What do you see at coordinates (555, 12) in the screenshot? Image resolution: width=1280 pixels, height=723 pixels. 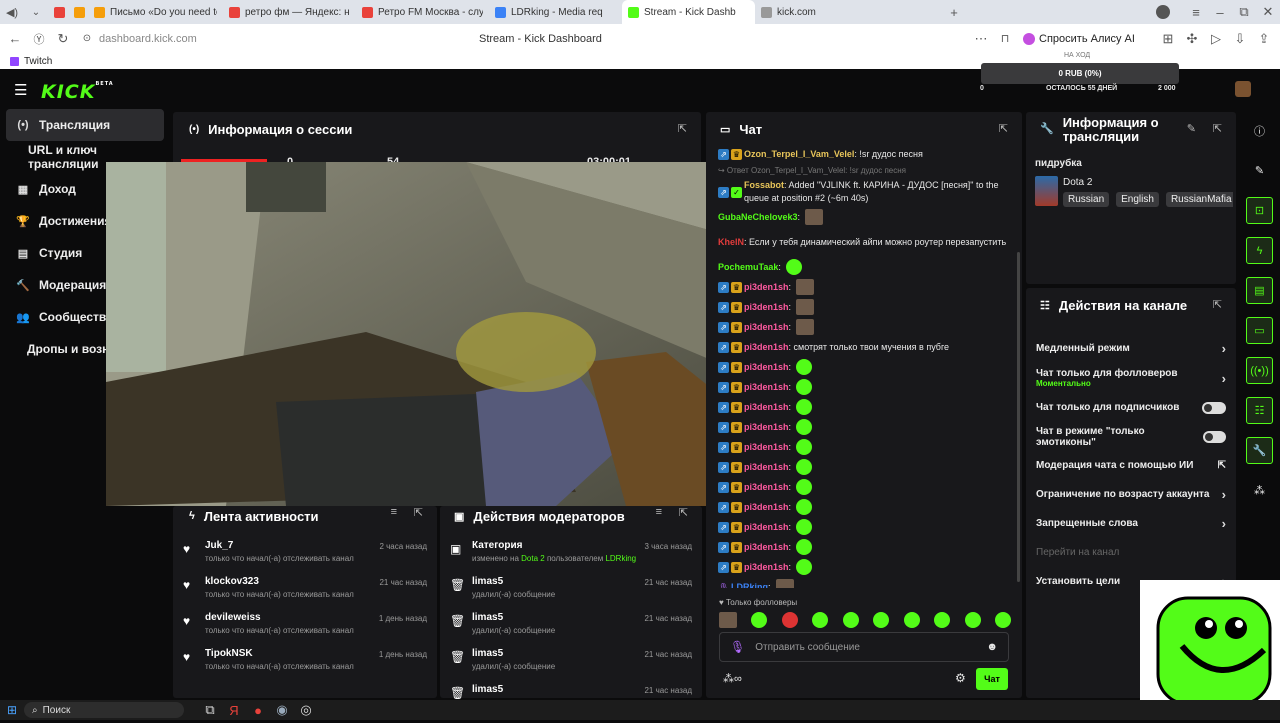 I see `browser-tab: LDRking - Media req` at bounding box center [555, 12].